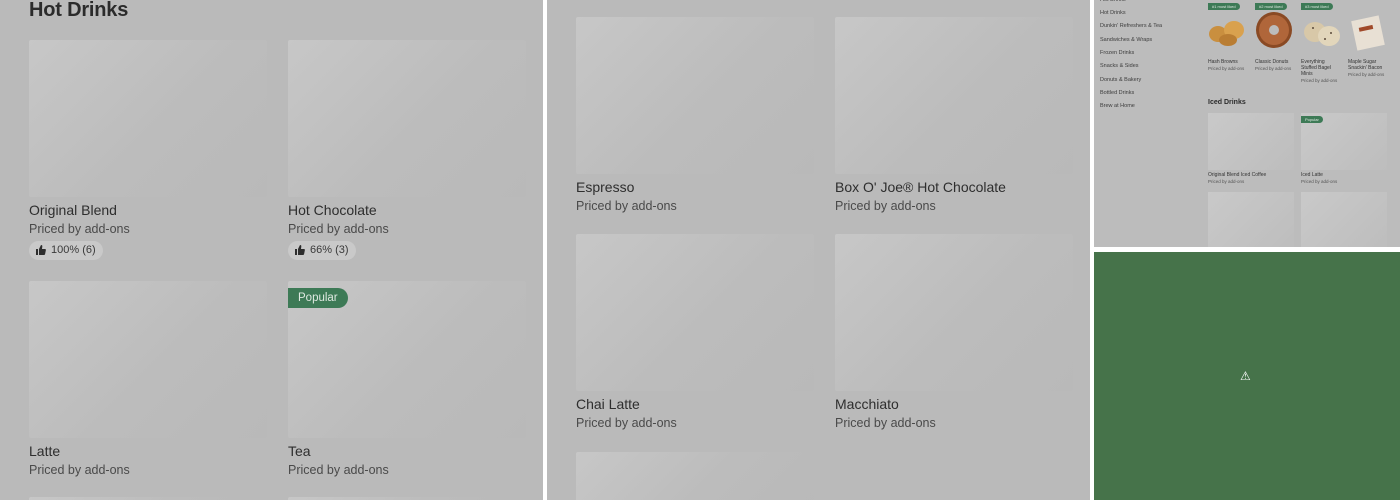  What do you see at coordinates (332, 210) in the screenshot?
I see `item-name: Hot Chocolate` at bounding box center [332, 210].